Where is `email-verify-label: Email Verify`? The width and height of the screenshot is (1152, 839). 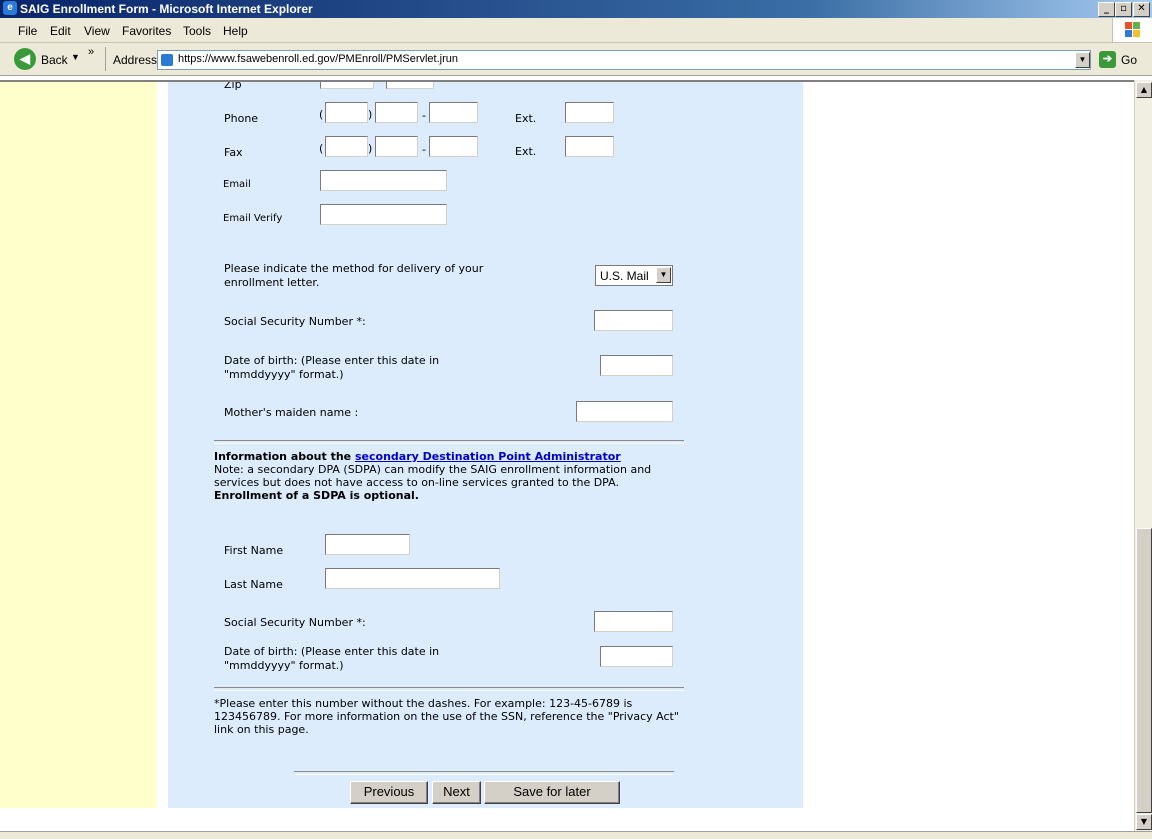
email-verify-label: Email Verify is located at coordinates (253, 218).